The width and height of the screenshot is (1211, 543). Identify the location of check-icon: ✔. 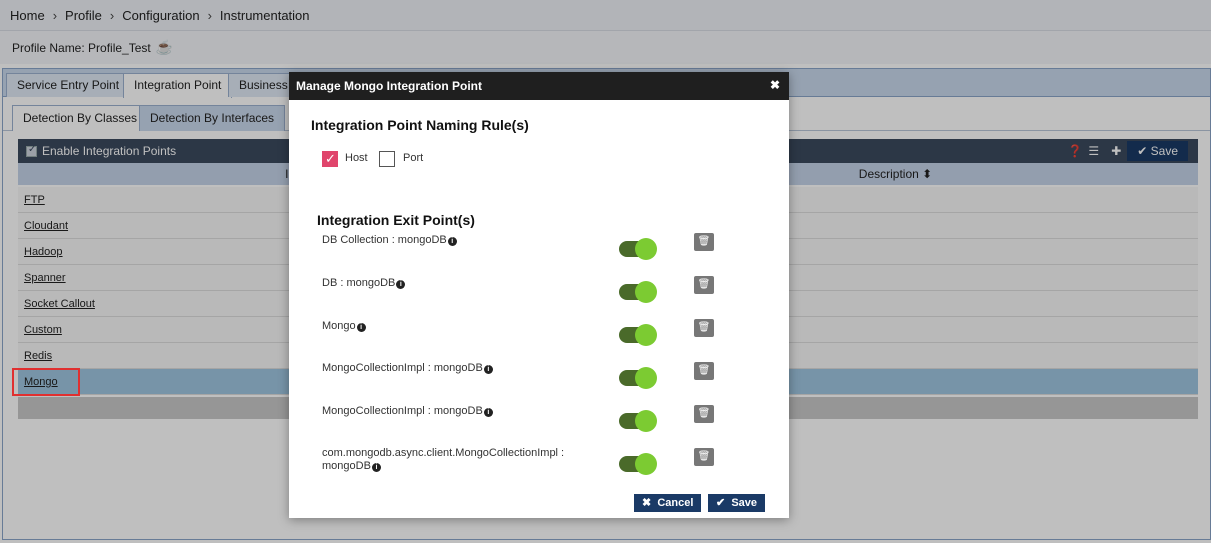
(721, 503).